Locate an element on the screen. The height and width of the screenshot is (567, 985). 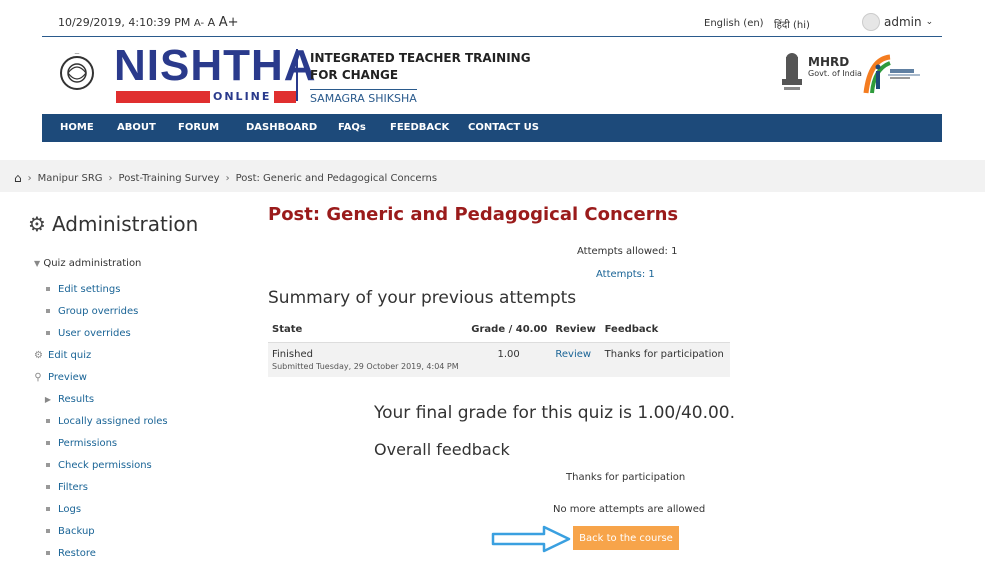
breadcrumb-item-survey: Post-Training Survey is located at coordinates (169, 178).